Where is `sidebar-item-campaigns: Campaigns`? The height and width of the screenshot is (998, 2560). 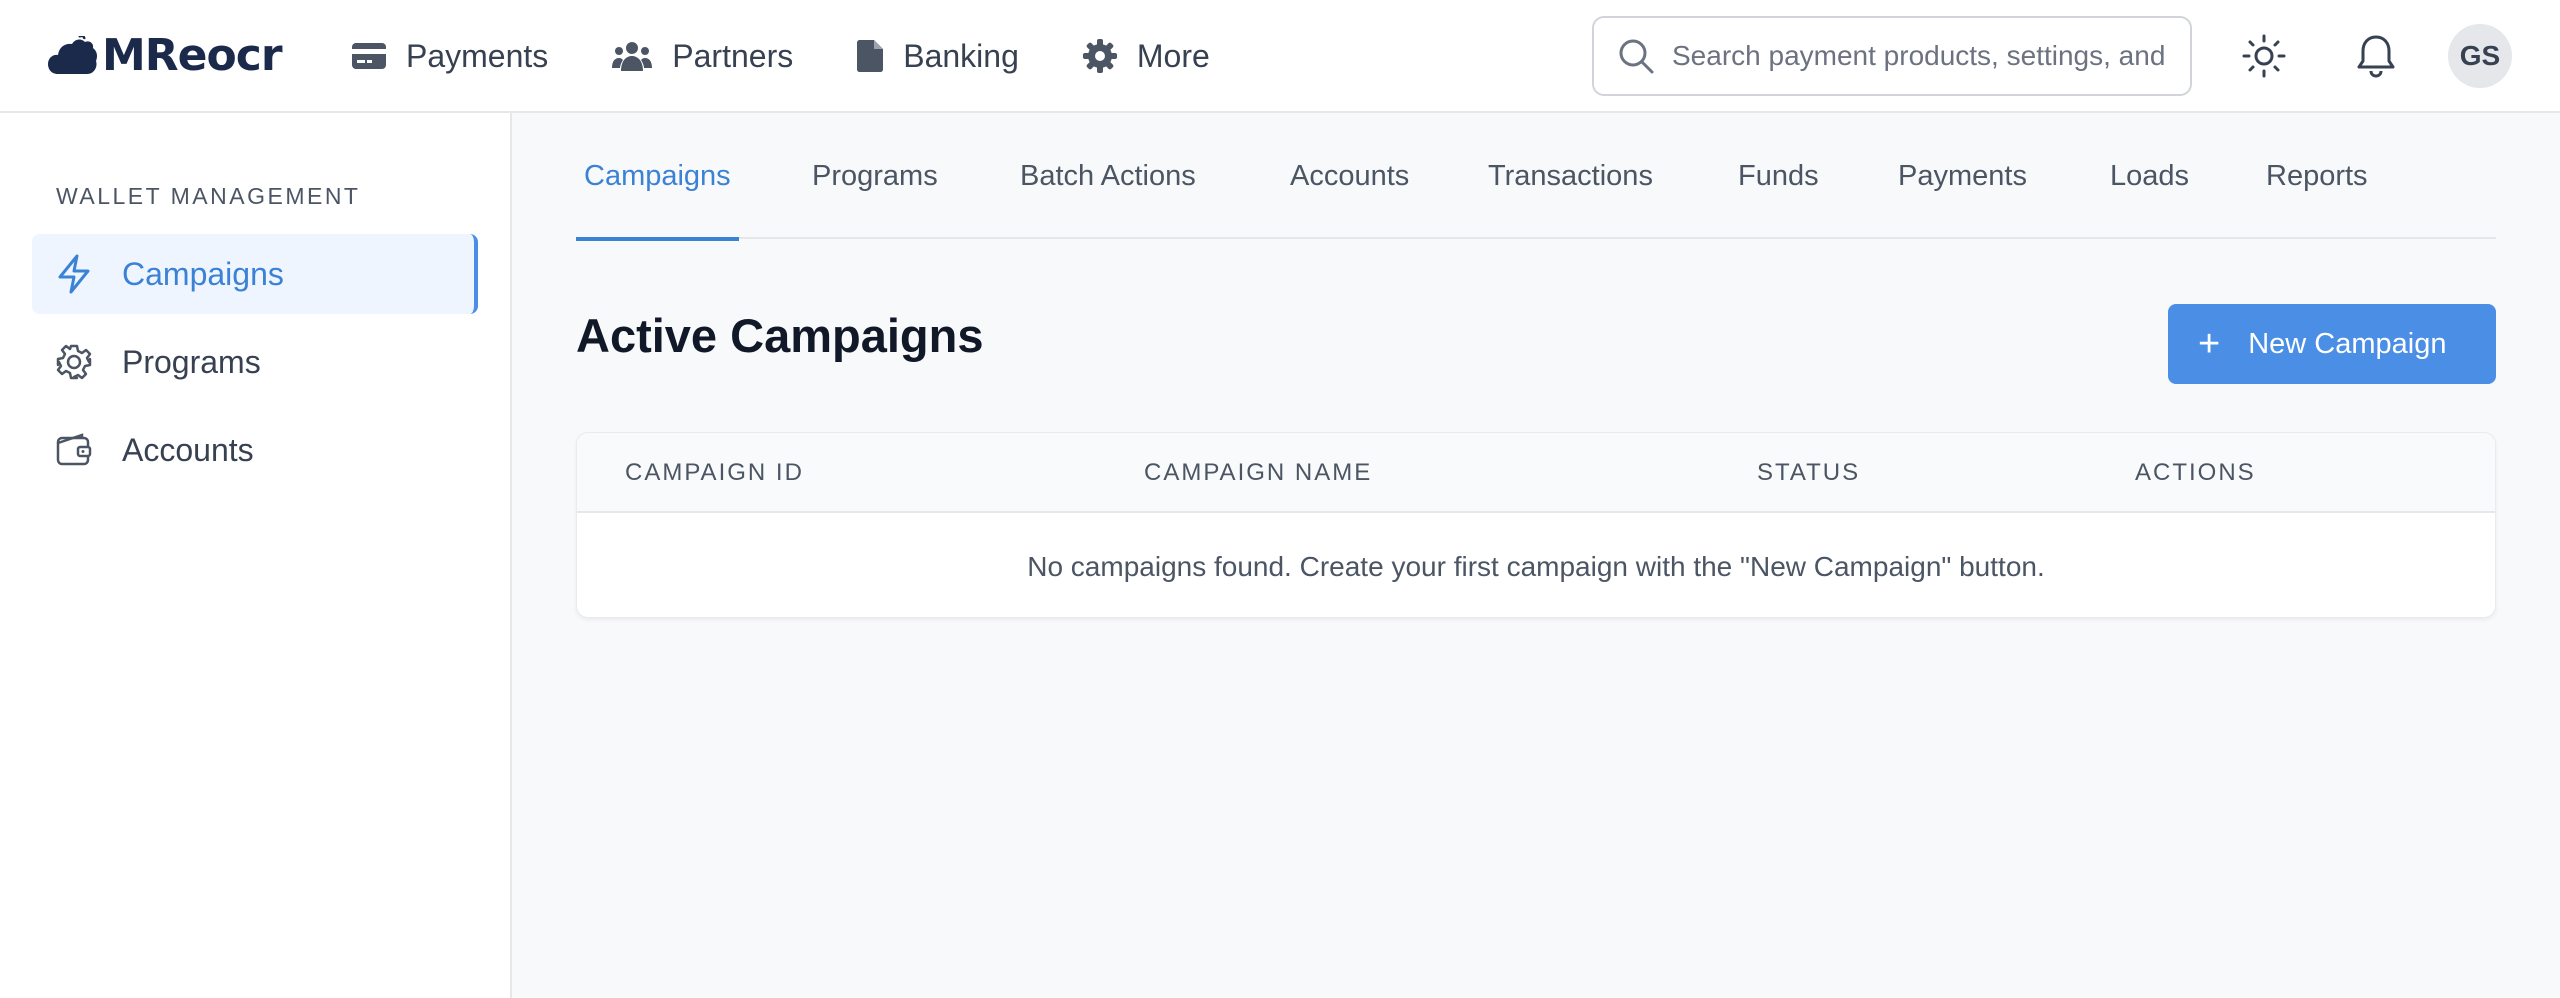
sidebar-item-campaigns: Campaigns is located at coordinates (255, 274).